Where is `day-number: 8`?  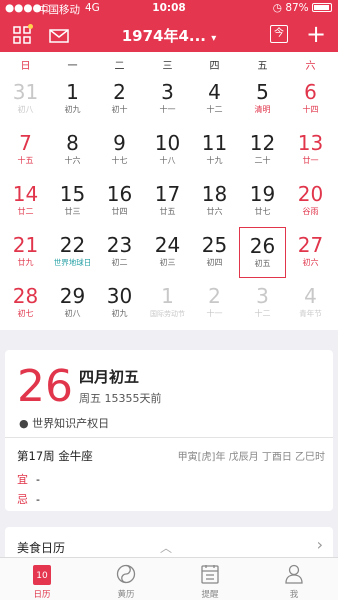
day-number: 8 is located at coordinates (72, 143).